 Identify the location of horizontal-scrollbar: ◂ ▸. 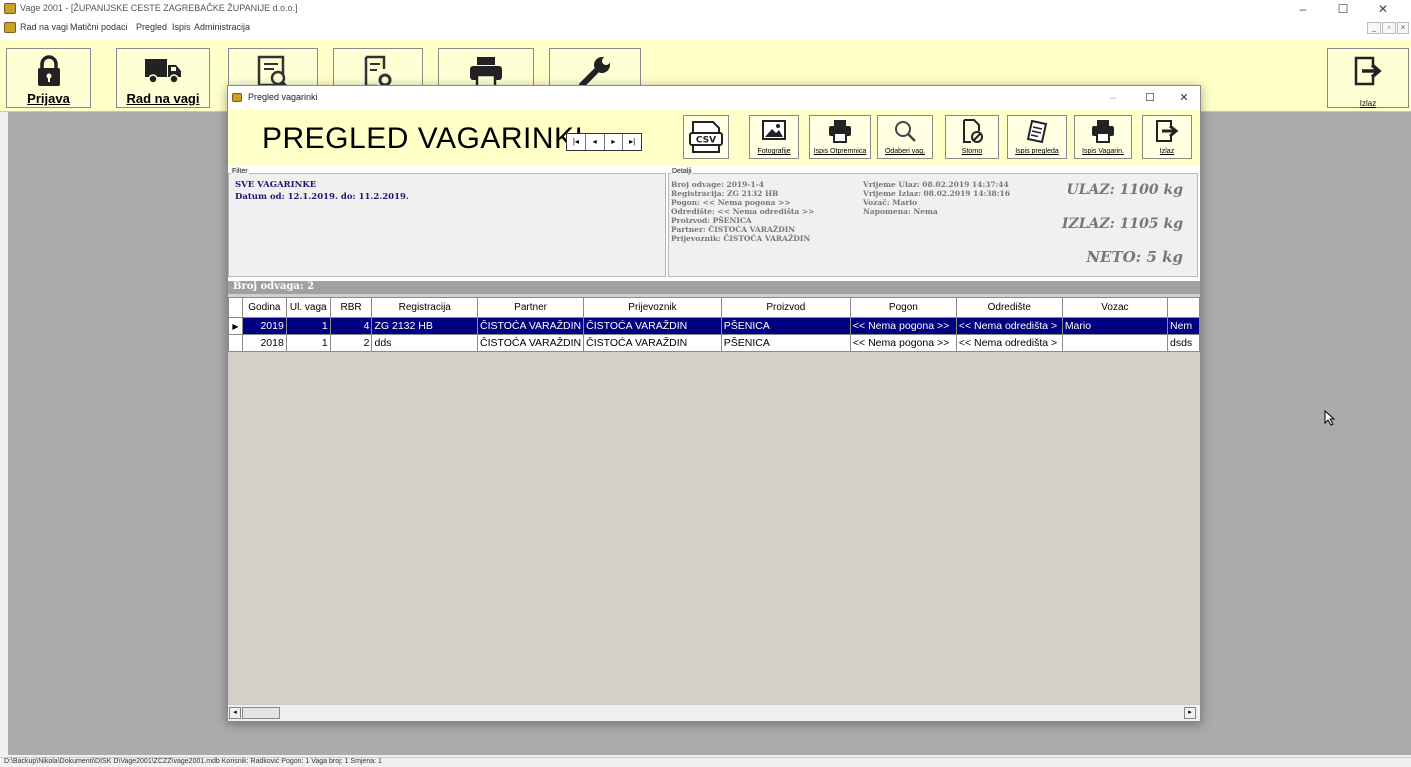
(714, 712).